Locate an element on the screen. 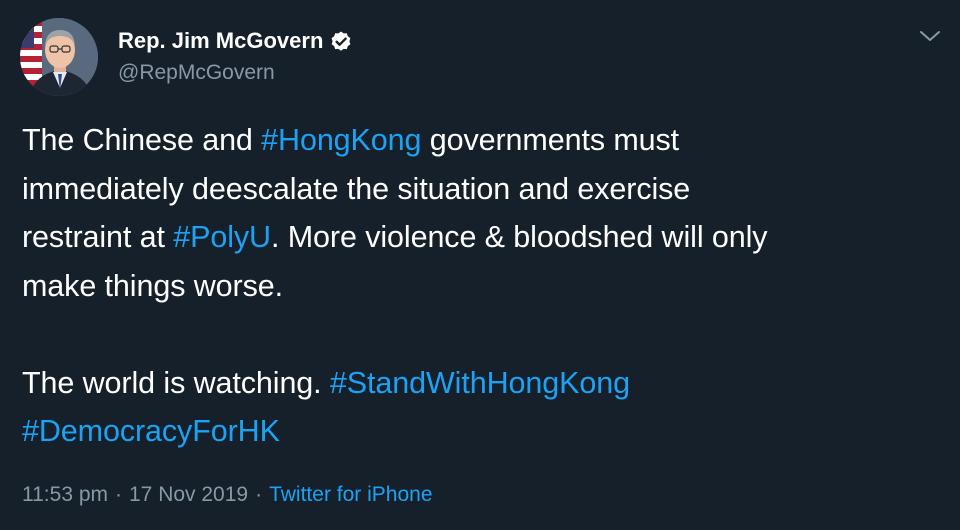  tweet-source-link: Twitter for iPhone is located at coordinates (350, 494).